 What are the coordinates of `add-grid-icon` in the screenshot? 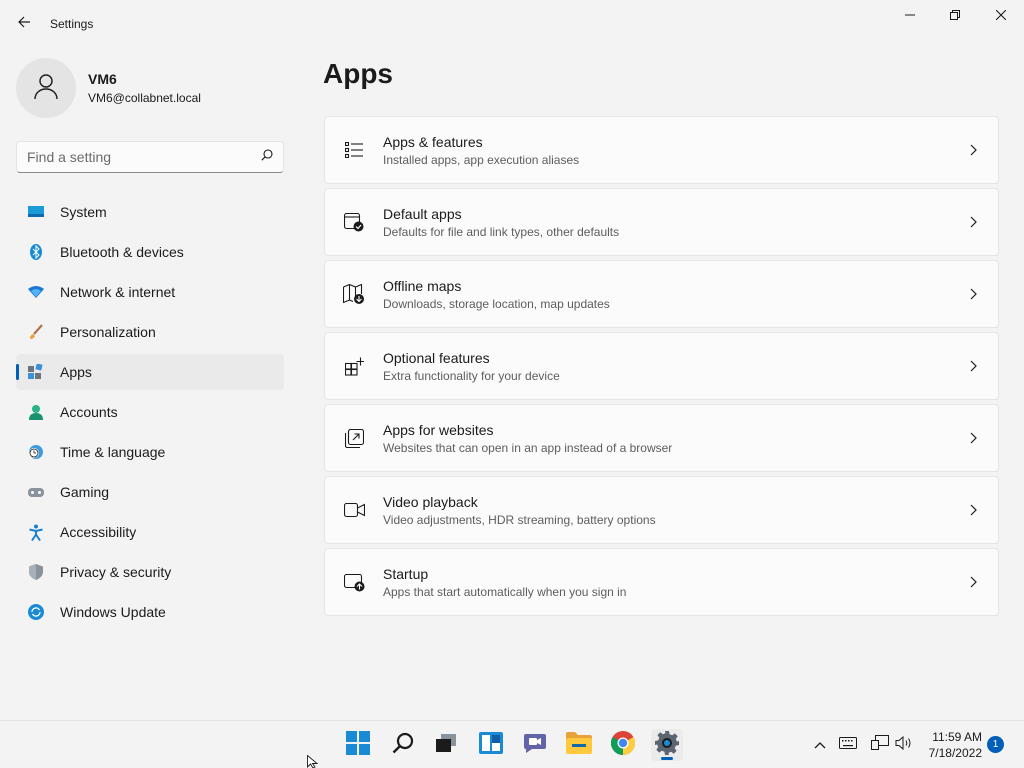 It's located at (354, 366).